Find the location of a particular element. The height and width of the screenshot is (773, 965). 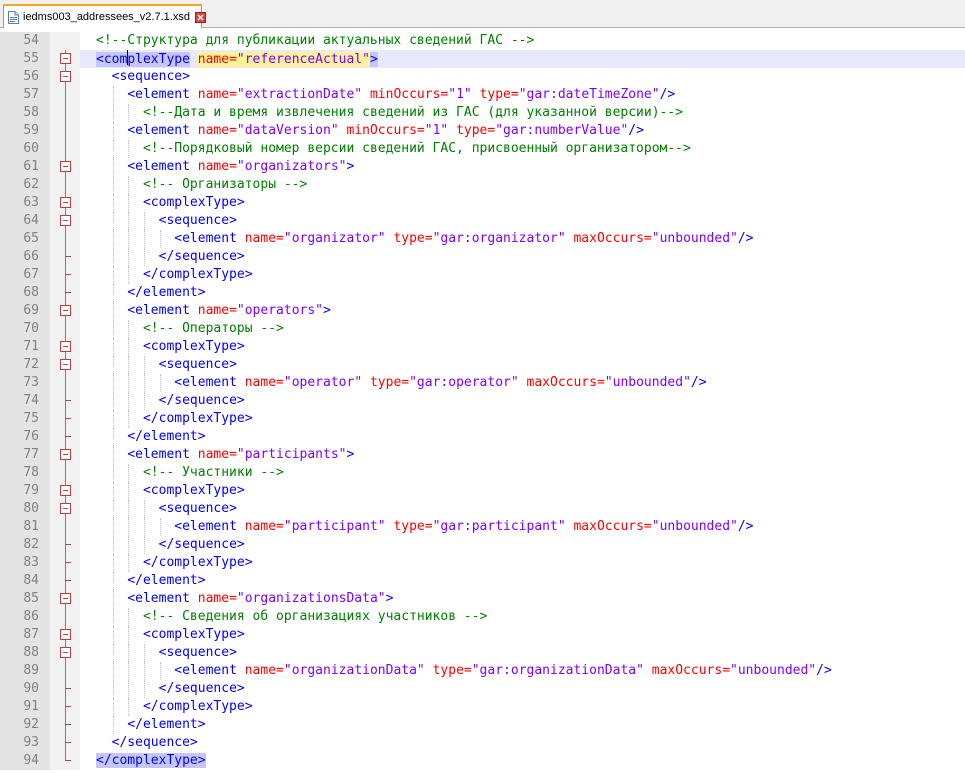

code-line: 72 <sequence> is located at coordinates (482, 365).